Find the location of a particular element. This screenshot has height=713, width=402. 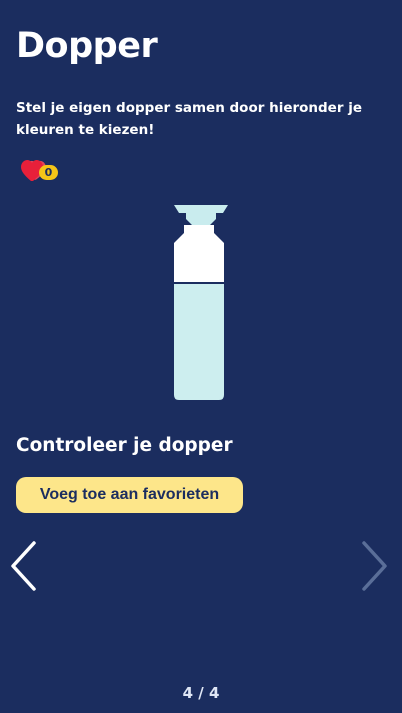

step-pager: 4 / 4 is located at coordinates (201, 693).